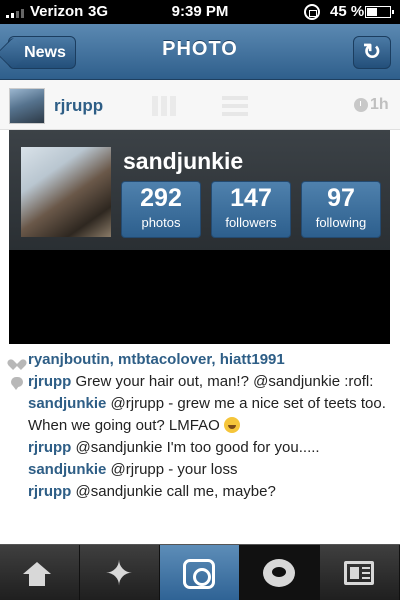 The image size is (400, 600). I want to click on stat-photos: 292 photos, so click(161, 209).